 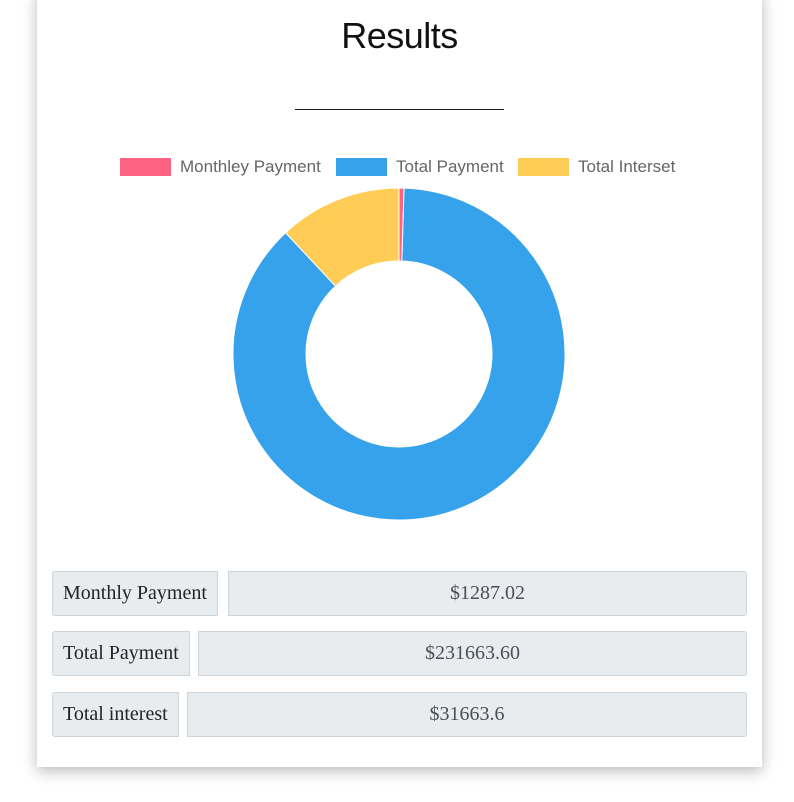 I want to click on legend-swatch-monthly-payment, so click(x=145, y=167).